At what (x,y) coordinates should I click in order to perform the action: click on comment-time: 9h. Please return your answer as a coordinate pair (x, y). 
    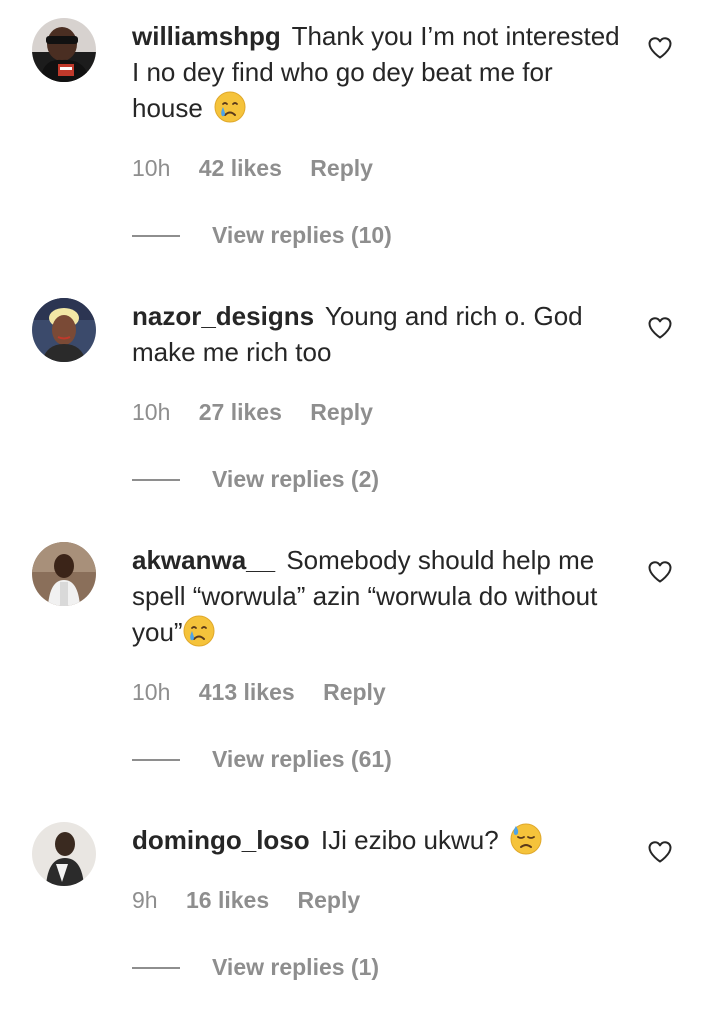
    Looking at the image, I should click on (145, 900).